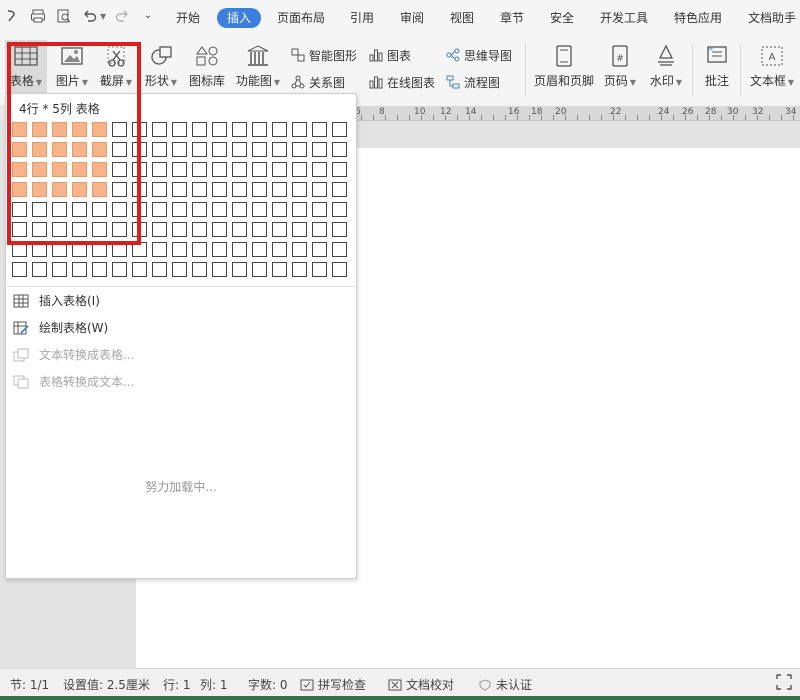  Describe the element at coordinates (562, 18) in the screenshot. I see `tab-security: 安全` at that location.